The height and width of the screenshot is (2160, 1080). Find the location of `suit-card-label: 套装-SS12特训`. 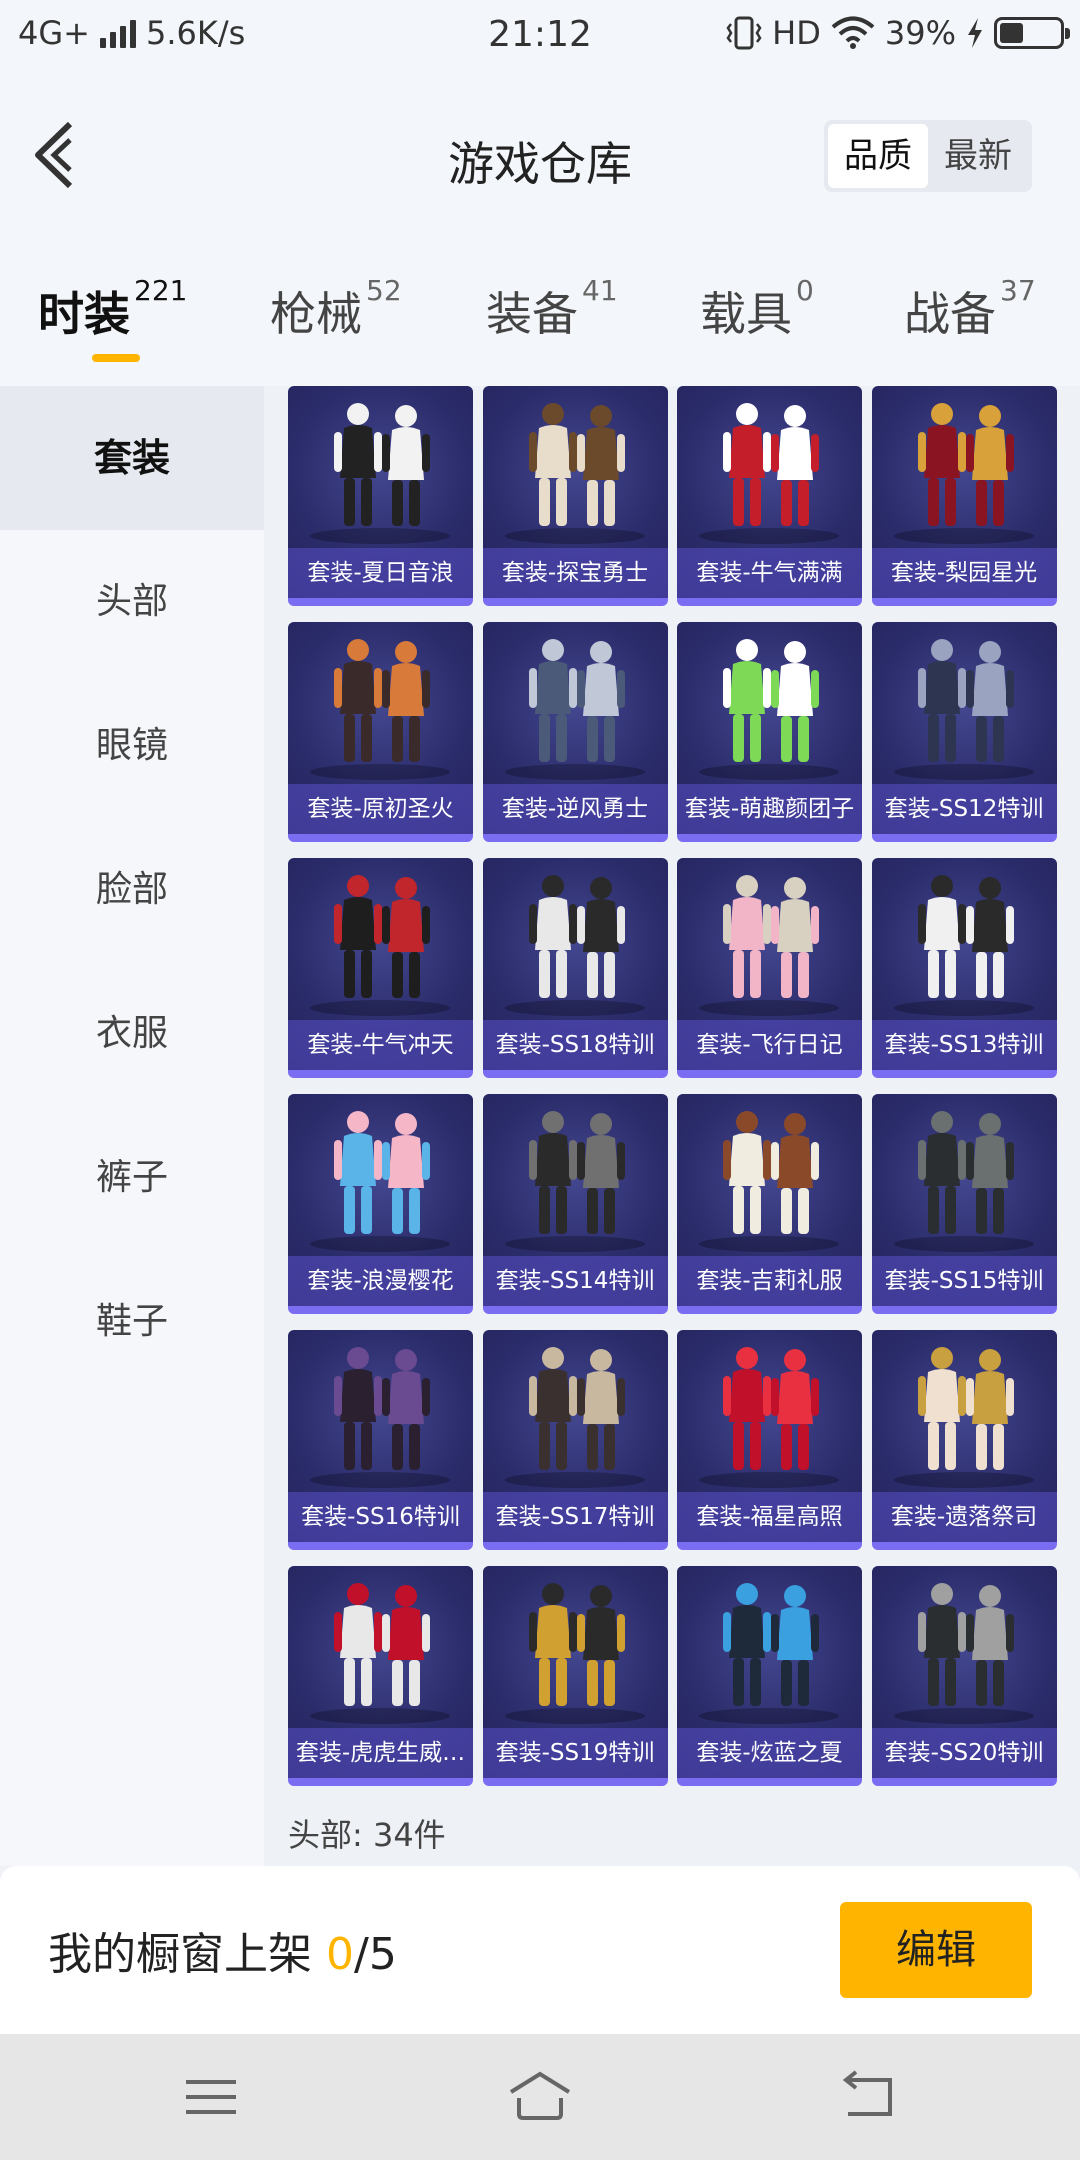

suit-card-label: 套装-SS12特训 is located at coordinates (964, 809).